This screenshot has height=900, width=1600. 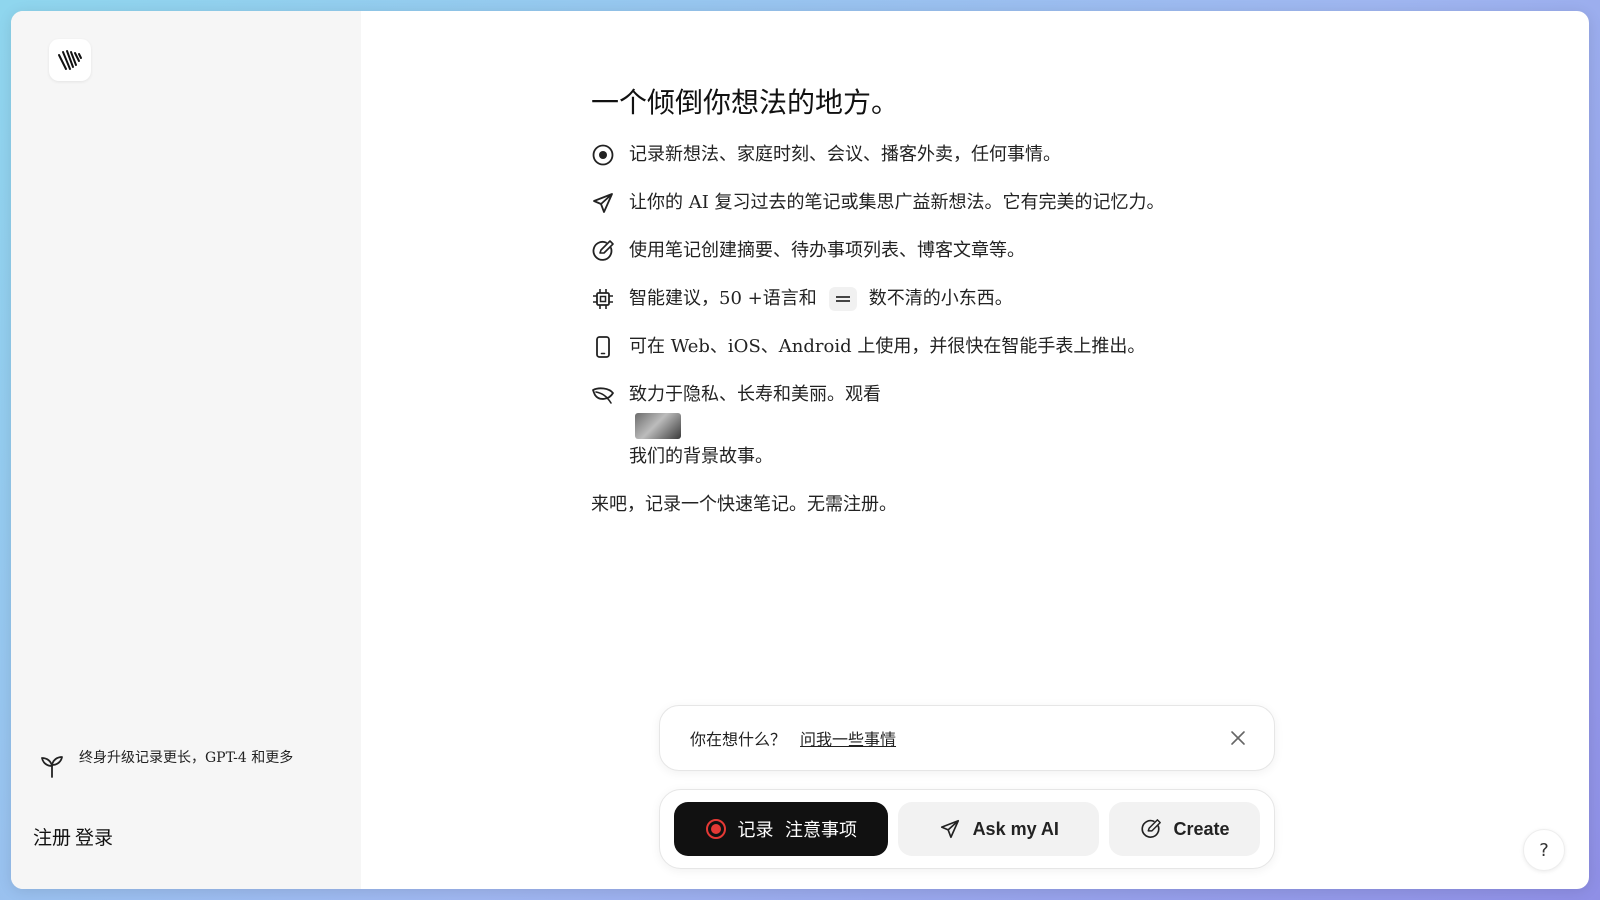 I want to click on record-icon, so click(x=603, y=155).